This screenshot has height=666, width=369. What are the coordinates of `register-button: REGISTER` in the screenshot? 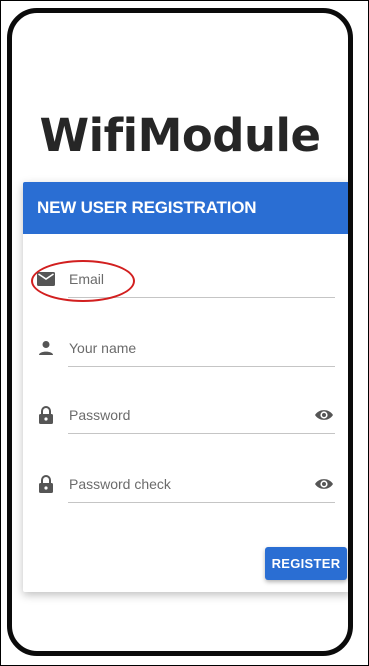 It's located at (306, 563).